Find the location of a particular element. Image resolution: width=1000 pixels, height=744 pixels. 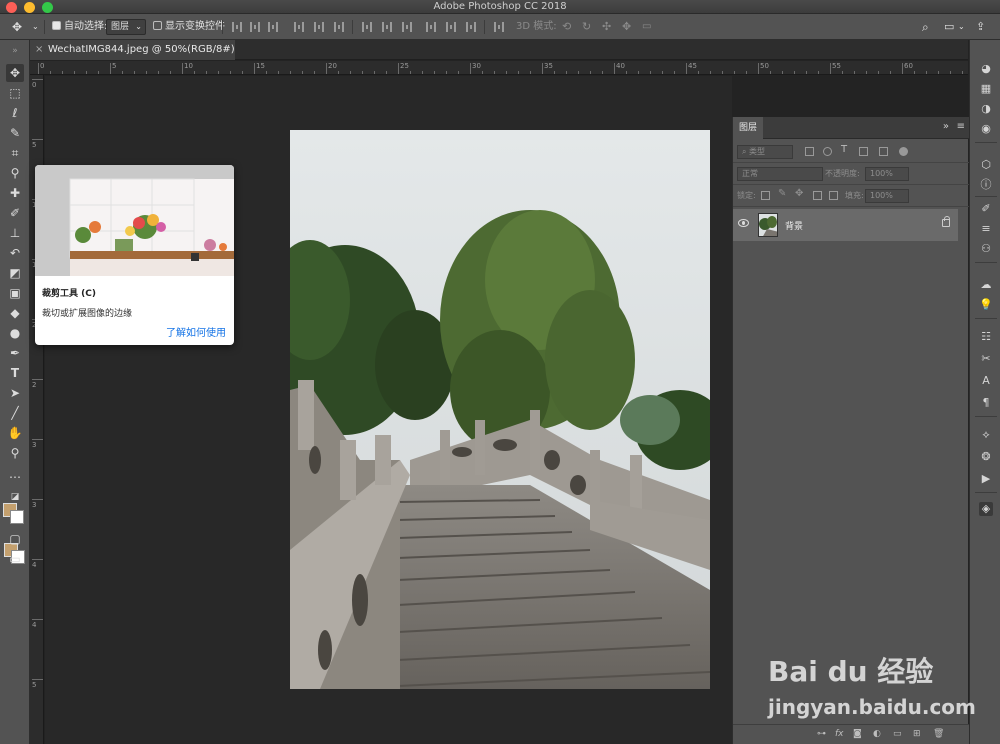

eyedropper-tool-icon: ⚲ is located at coordinates (15, 173).